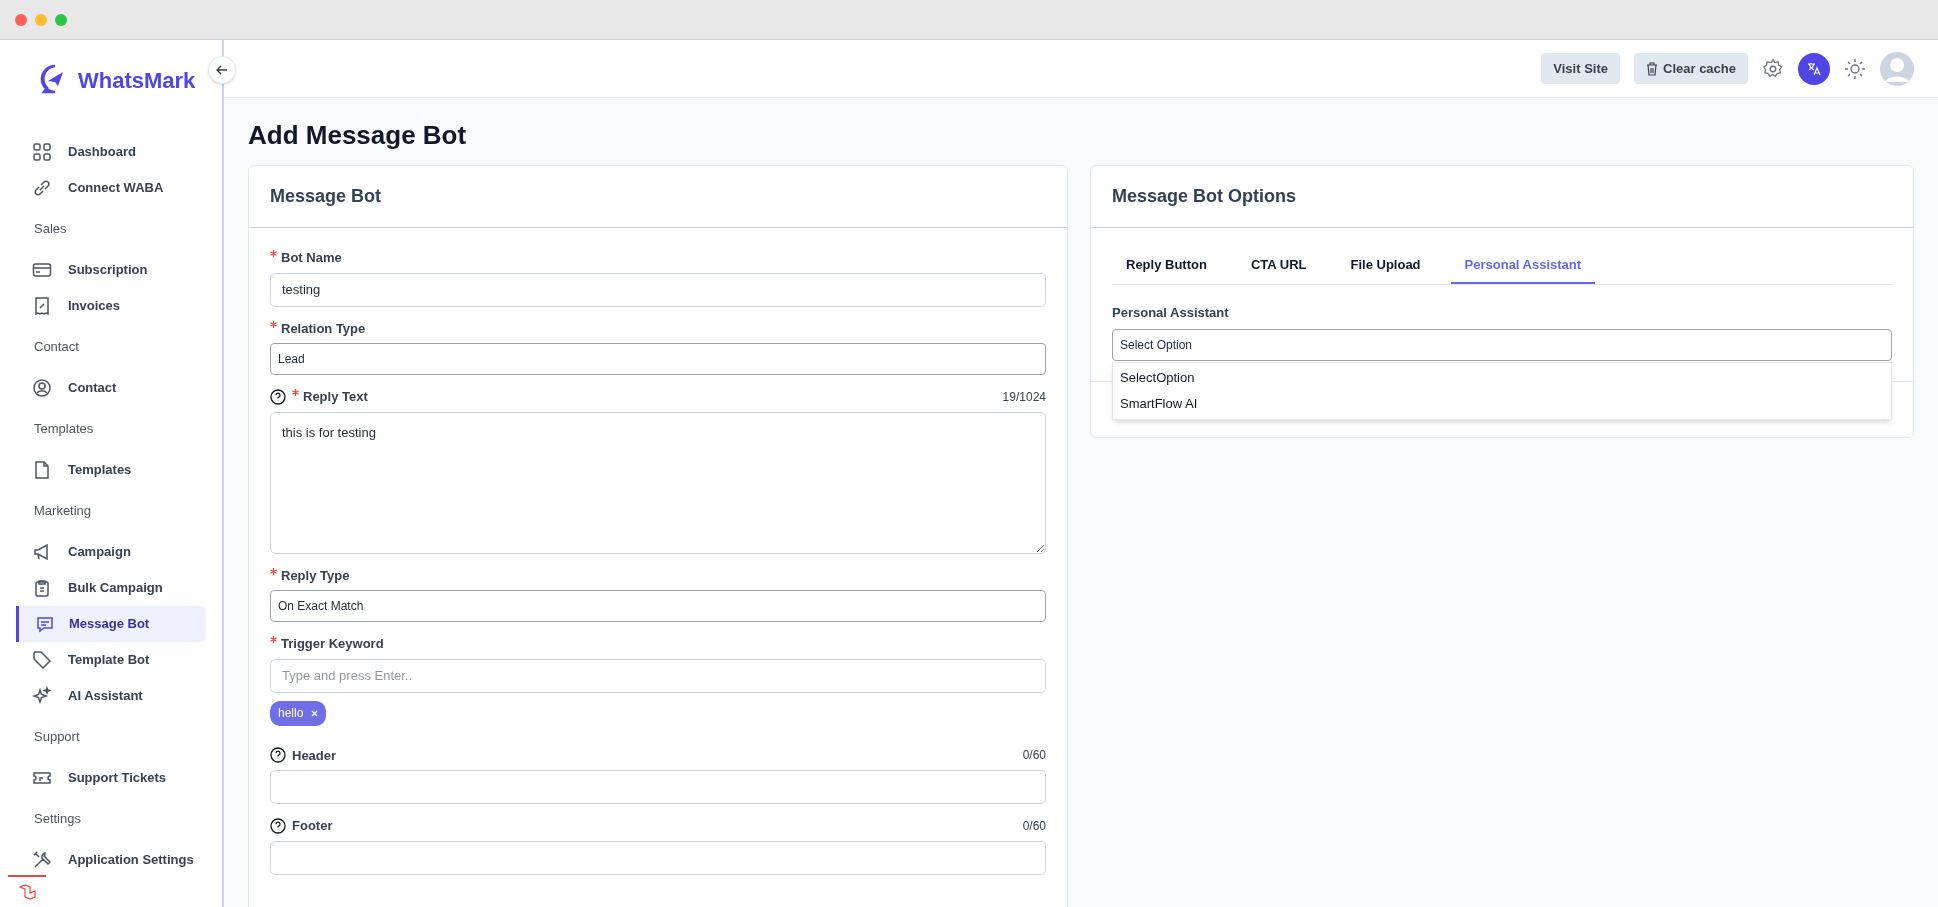 The image size is (1938, 907). Describe the element at coordinates (42, 588) in the screenshot. I see `clipboard-icon` at that location.